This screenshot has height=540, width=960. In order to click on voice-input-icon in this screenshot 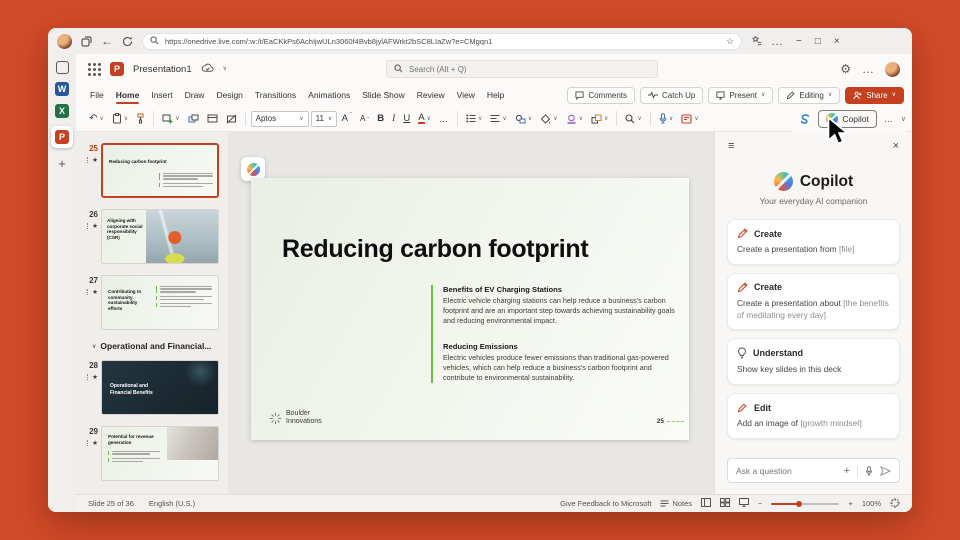, I will do `click(869, 470)`.